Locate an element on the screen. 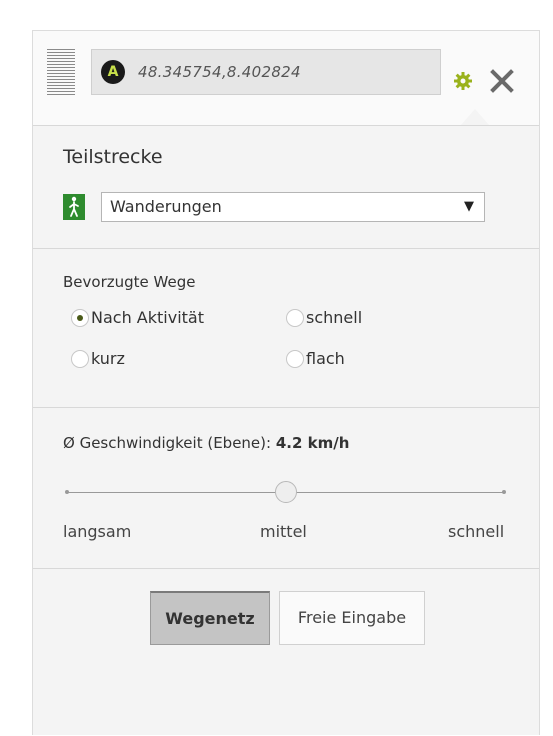 The height and width of the screenshot is (736, 553). waypoint-coordinates: 48.345754,8.402824 is located at coordinates (219, 72).